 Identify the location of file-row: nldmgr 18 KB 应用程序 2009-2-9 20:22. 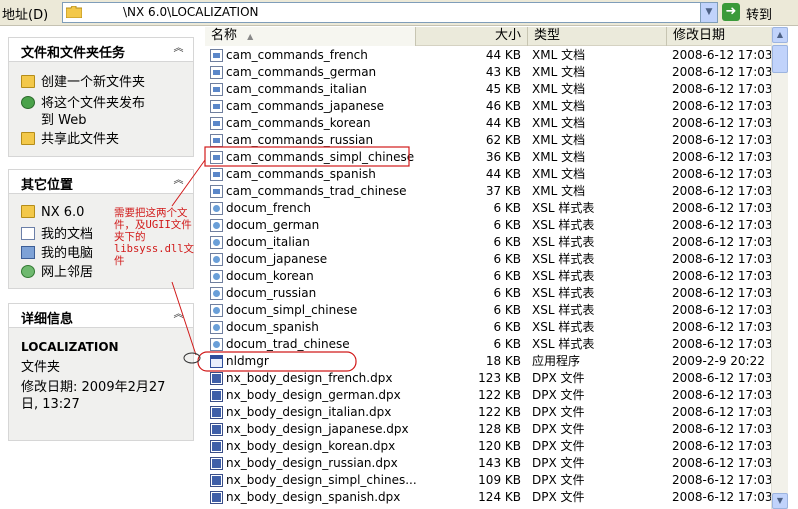
(488, 361).